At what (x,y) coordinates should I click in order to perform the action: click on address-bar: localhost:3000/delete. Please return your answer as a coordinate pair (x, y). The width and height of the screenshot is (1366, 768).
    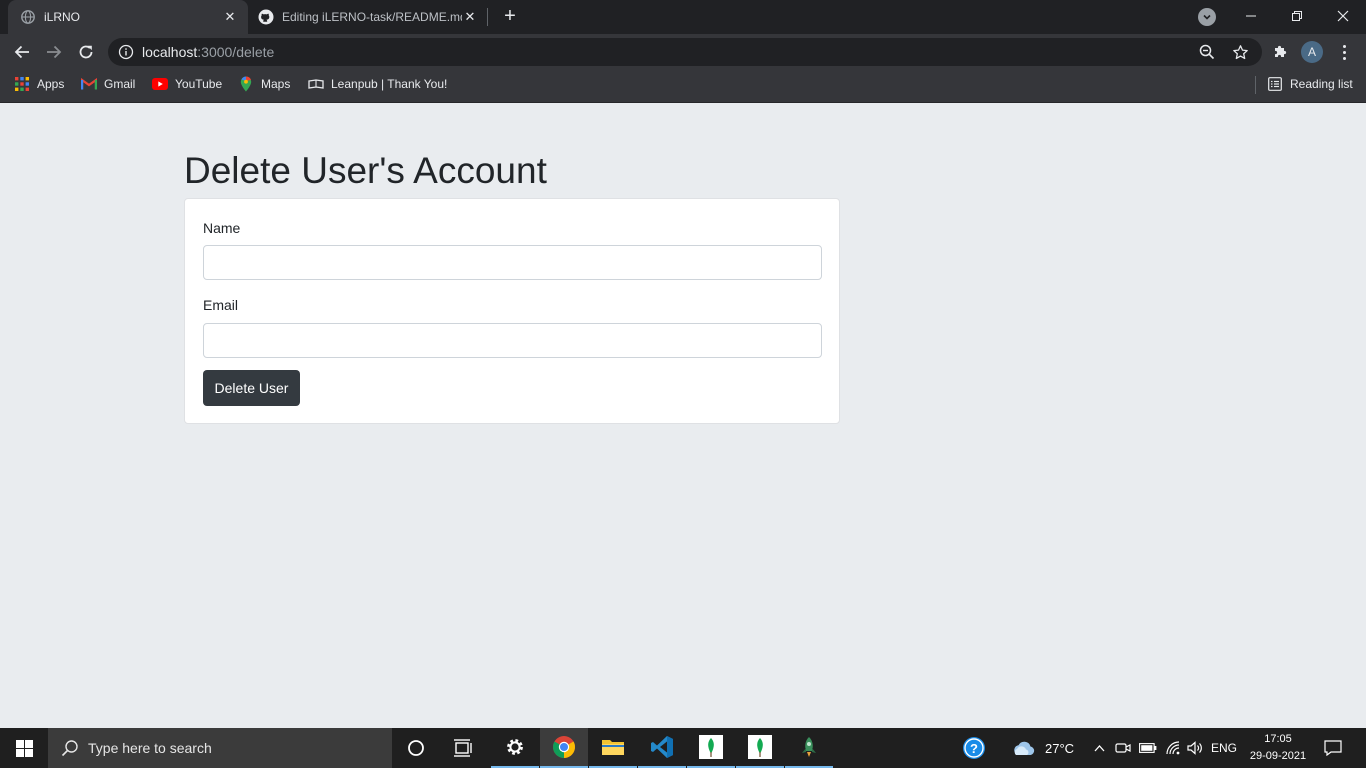
    Looking at the image, I should click on (685, 52).